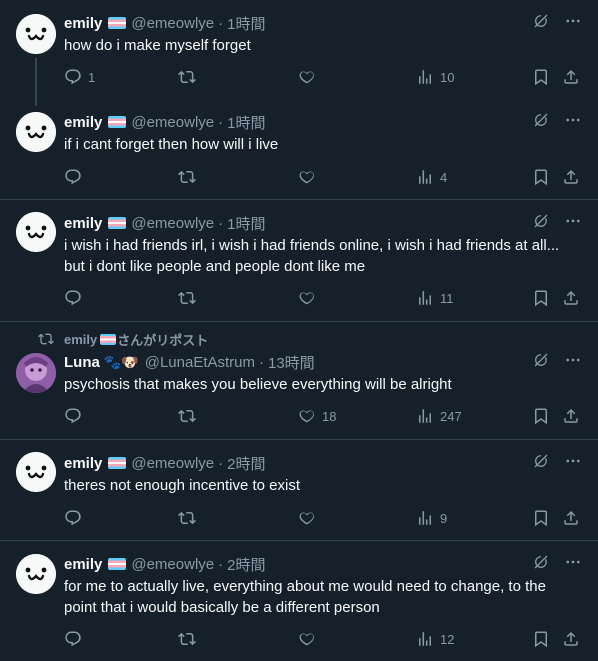 This screenshot has height=661, width=598. Describe the element at coordinates (200, 362) in the screenshot. I see `author-handle: @LunaEtAstrum` at that location.